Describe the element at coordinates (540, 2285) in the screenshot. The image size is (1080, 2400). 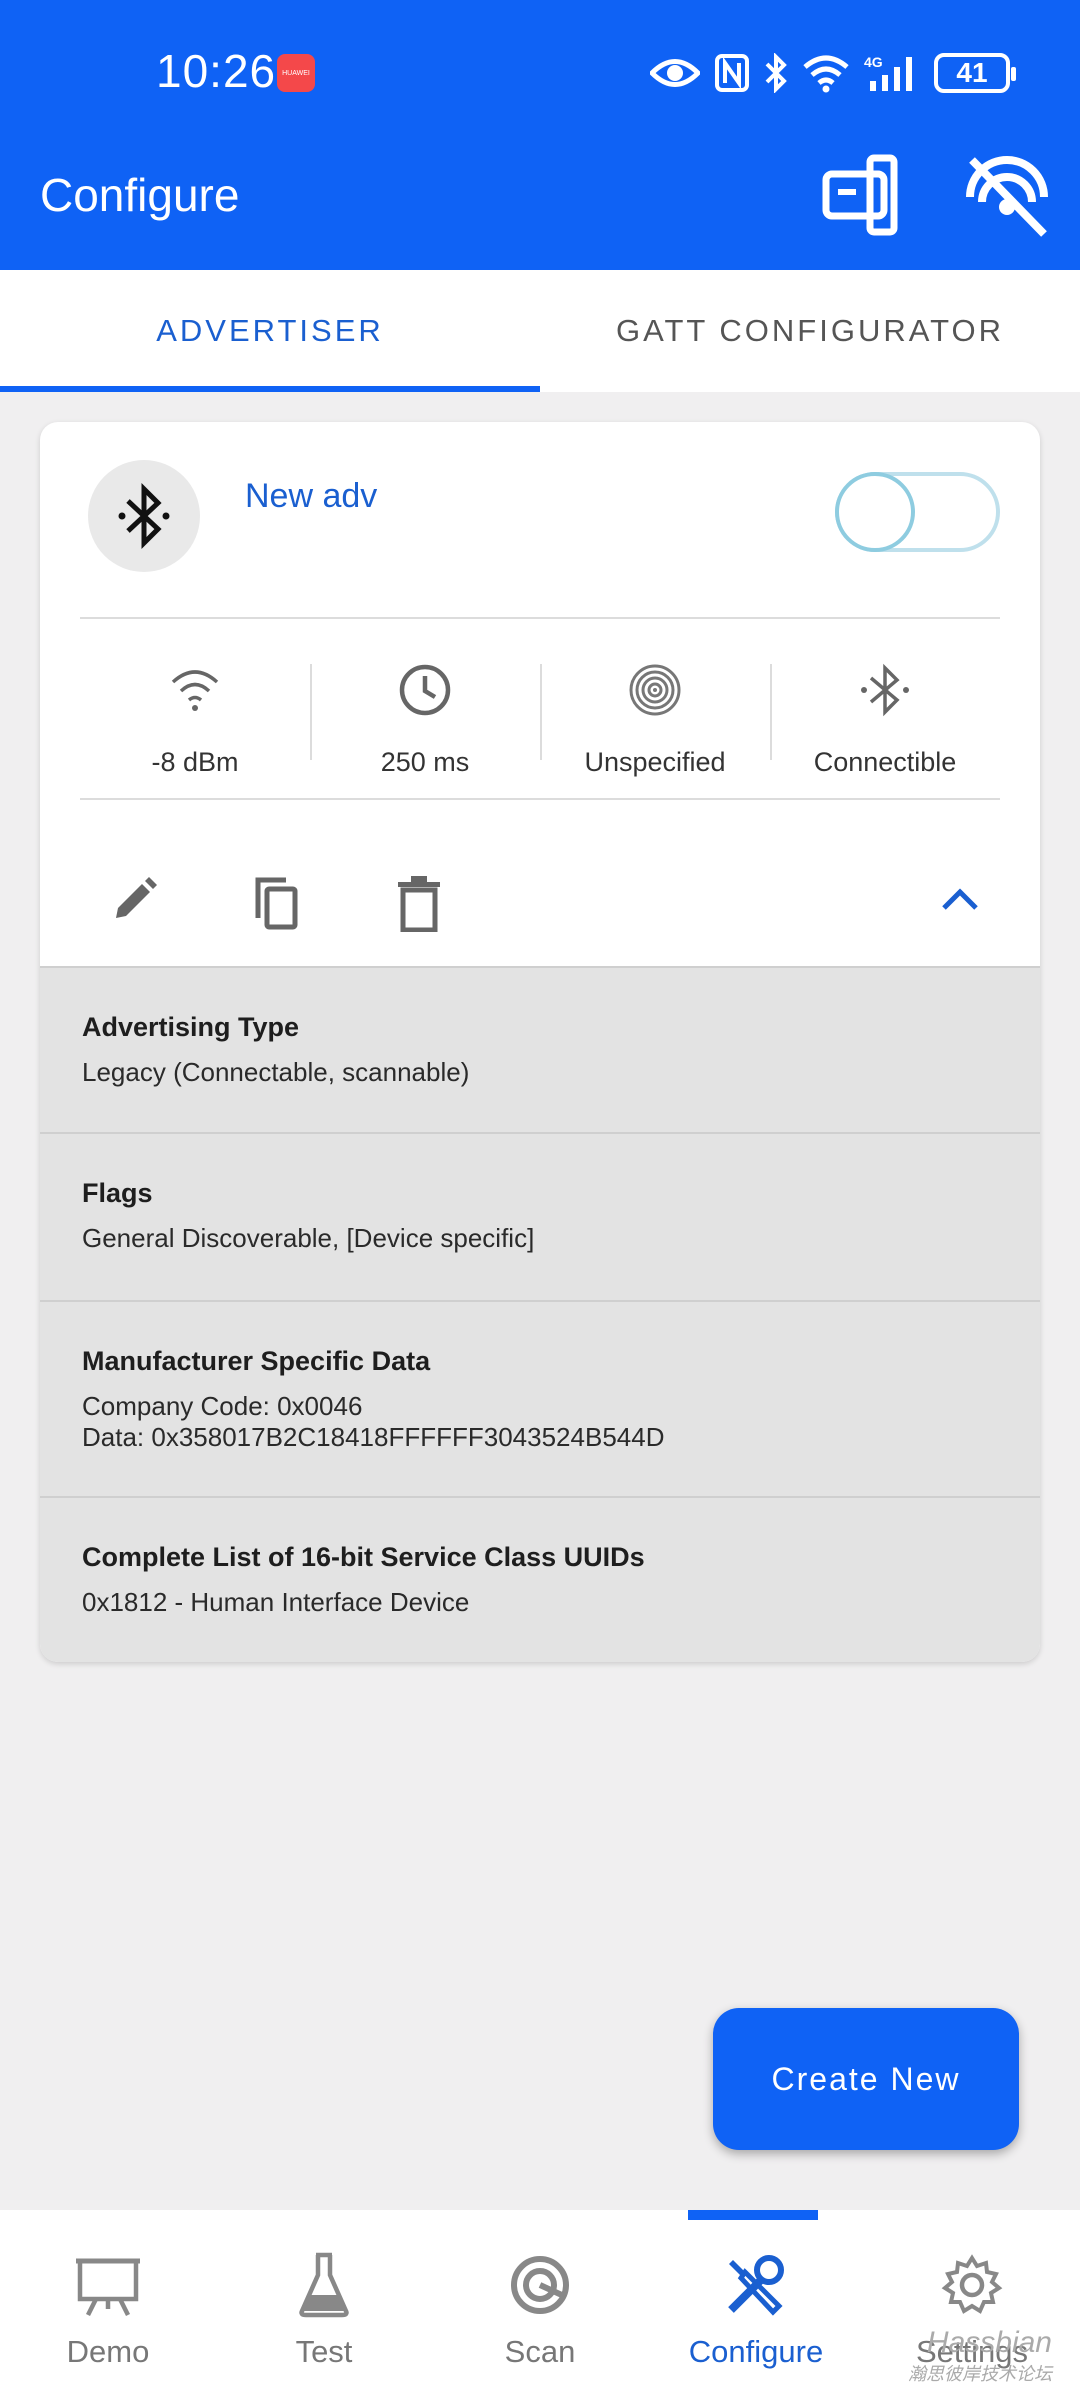
I see `scan-target-icon` at that location.